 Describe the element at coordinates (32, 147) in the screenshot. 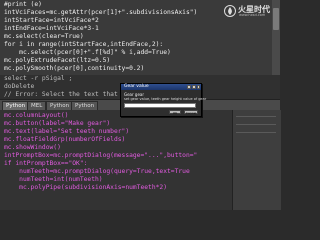

I see `code-line: mc.showWindow()` at that location.